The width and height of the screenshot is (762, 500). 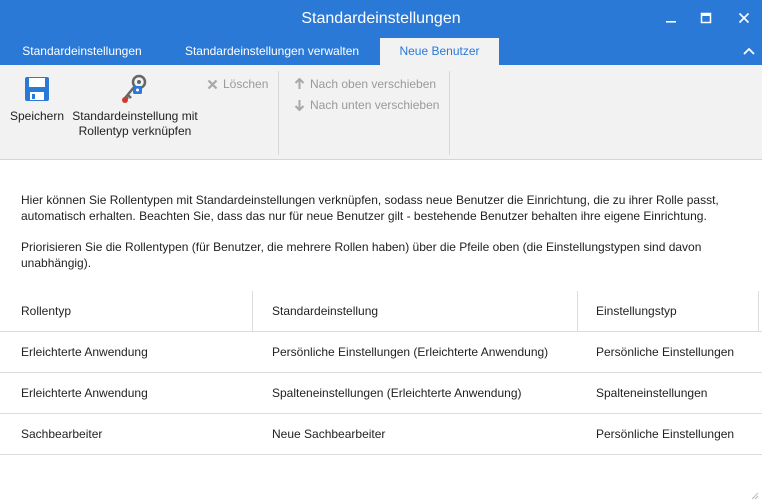 I want to click on tab-standardeinstellungen: Standardeinstellungen, so click(x=82, y=51).